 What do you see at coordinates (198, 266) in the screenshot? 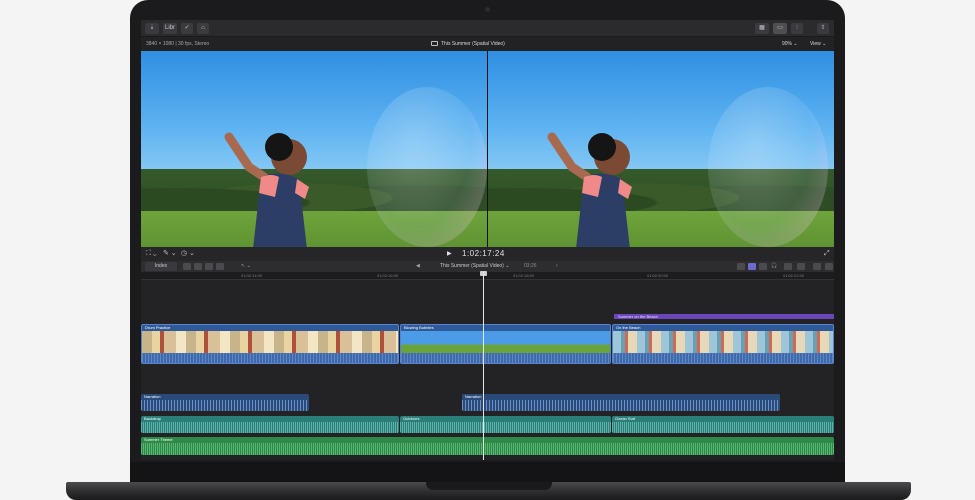
I see `clip-insert-icon` at bounding box center [198, 266].